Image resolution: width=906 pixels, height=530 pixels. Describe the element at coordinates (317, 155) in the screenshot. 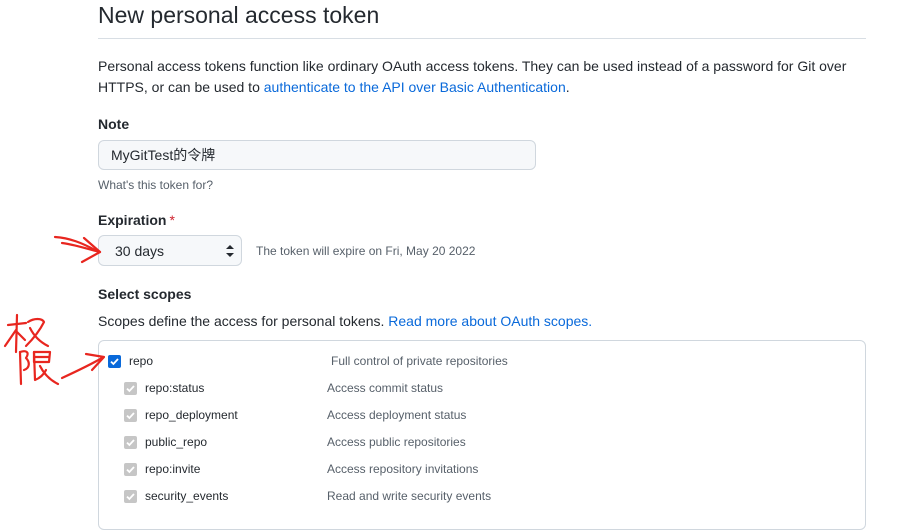

I see `note-input: MyGitTest的令牌` at that location.